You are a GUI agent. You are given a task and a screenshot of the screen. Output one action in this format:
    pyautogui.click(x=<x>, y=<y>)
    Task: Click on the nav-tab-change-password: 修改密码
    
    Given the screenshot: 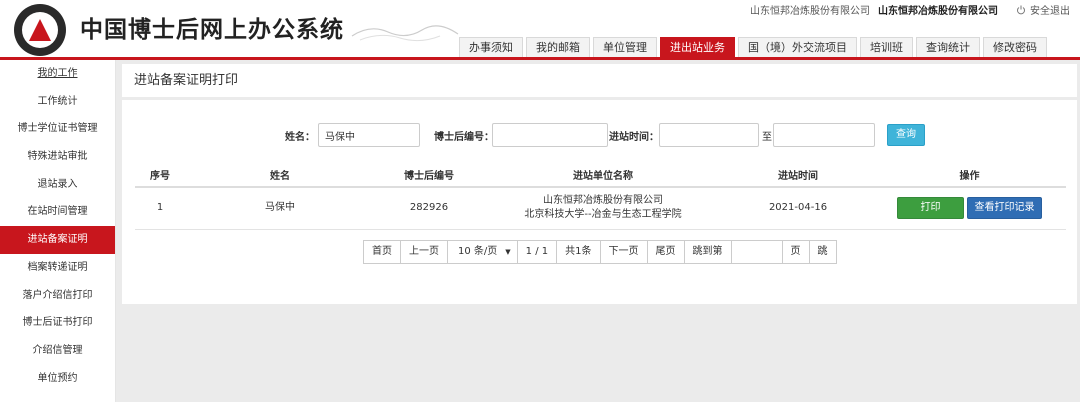 What is the action you would take?
    pyautogui.click(x=1015, y=47)
    